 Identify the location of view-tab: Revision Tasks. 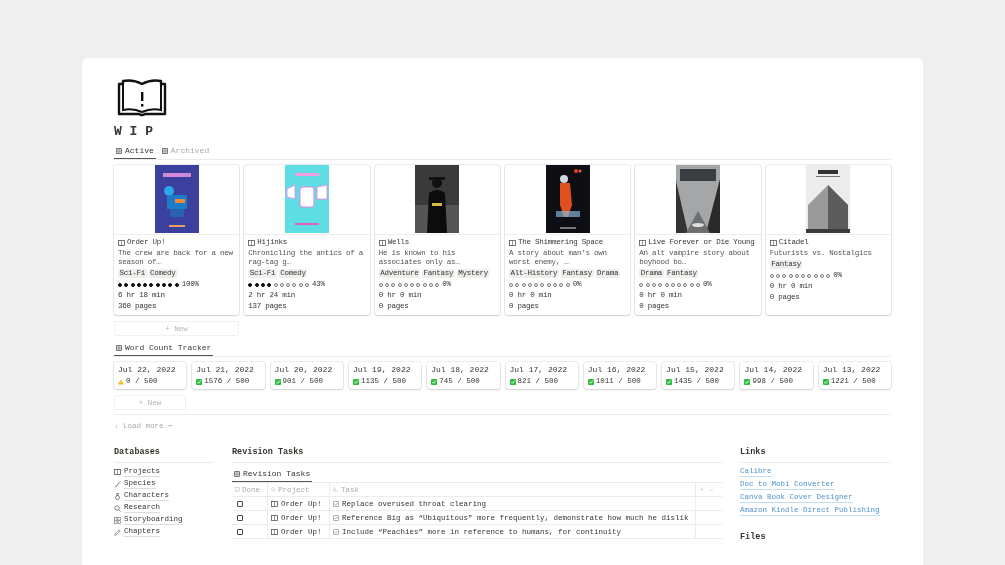
(272, 474).